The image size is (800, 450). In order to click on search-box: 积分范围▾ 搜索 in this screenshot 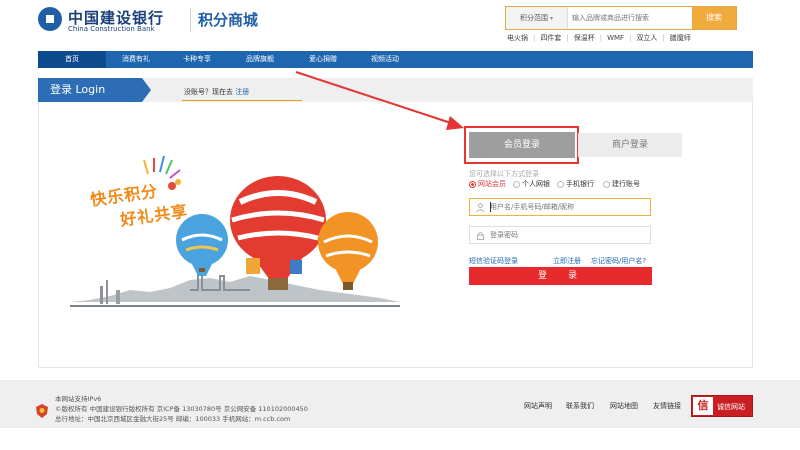, I will do `click(621, 18)`.